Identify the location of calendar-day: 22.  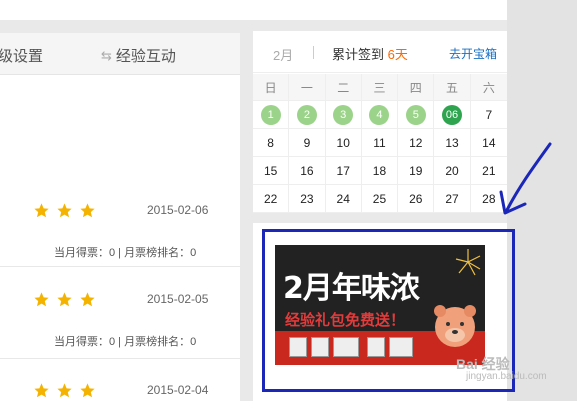
(271, 198).